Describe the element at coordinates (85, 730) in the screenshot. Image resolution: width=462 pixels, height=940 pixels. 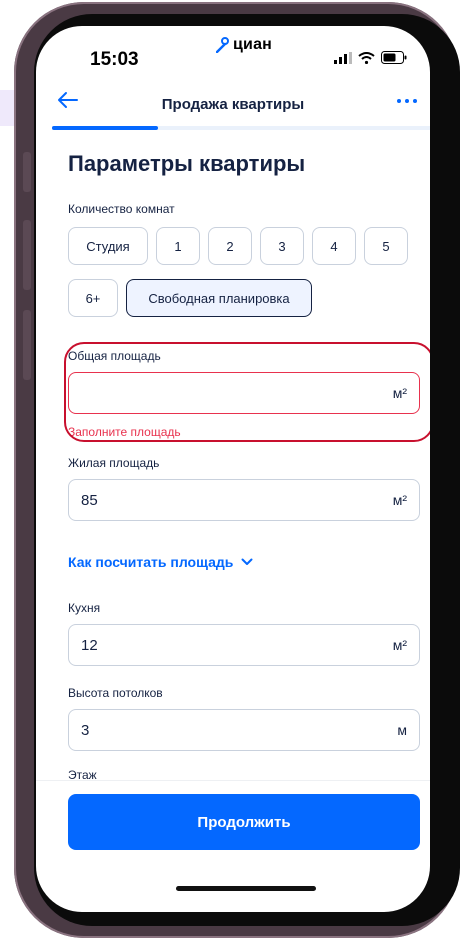
I see `ceiling-value: 3` at that location.